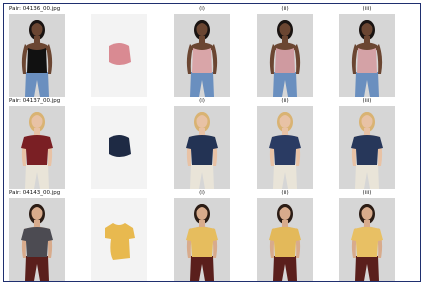 The width and height of the screenshot is (425, 285). Describe the element at coordinates (35, 193) in the screenshot. I see `pair-label: Pair: 04143_00.jpg` at that location.